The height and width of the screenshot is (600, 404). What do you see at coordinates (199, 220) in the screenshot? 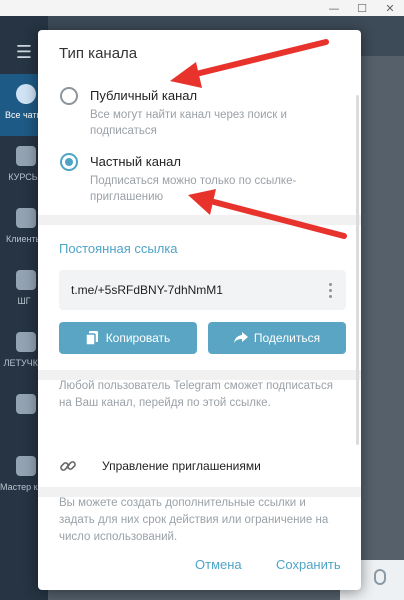
I see `section-divider` at bounding box center [199, 220].